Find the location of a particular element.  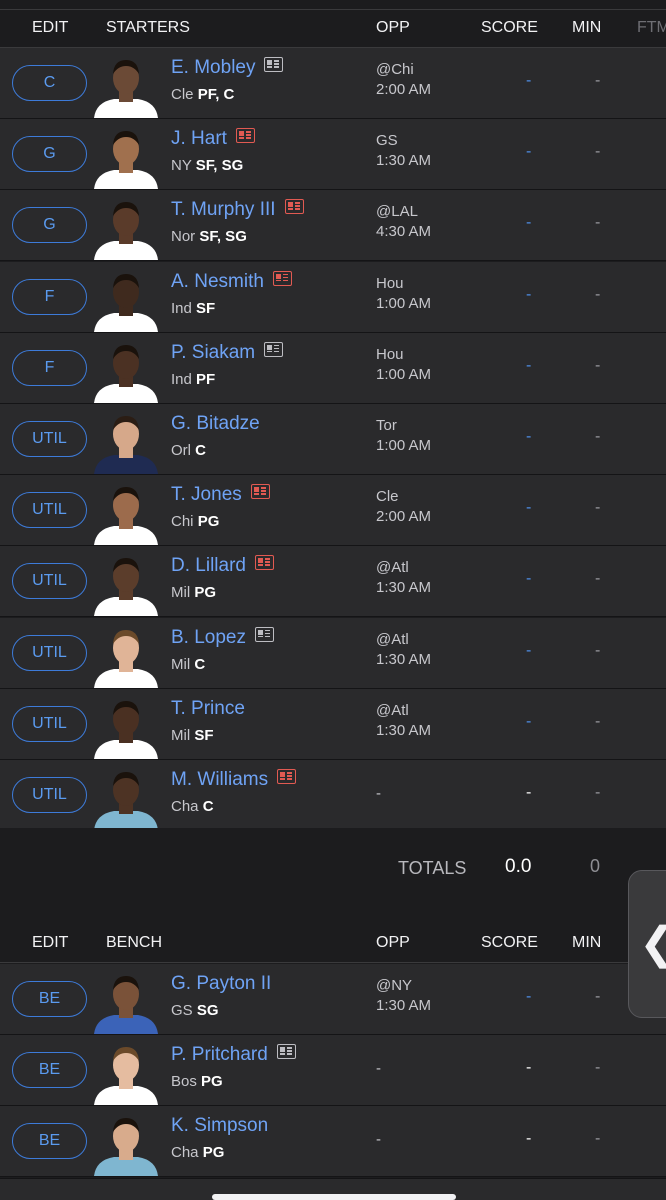

player-name-link: D. Lillard is located at coordinates (222, 566).